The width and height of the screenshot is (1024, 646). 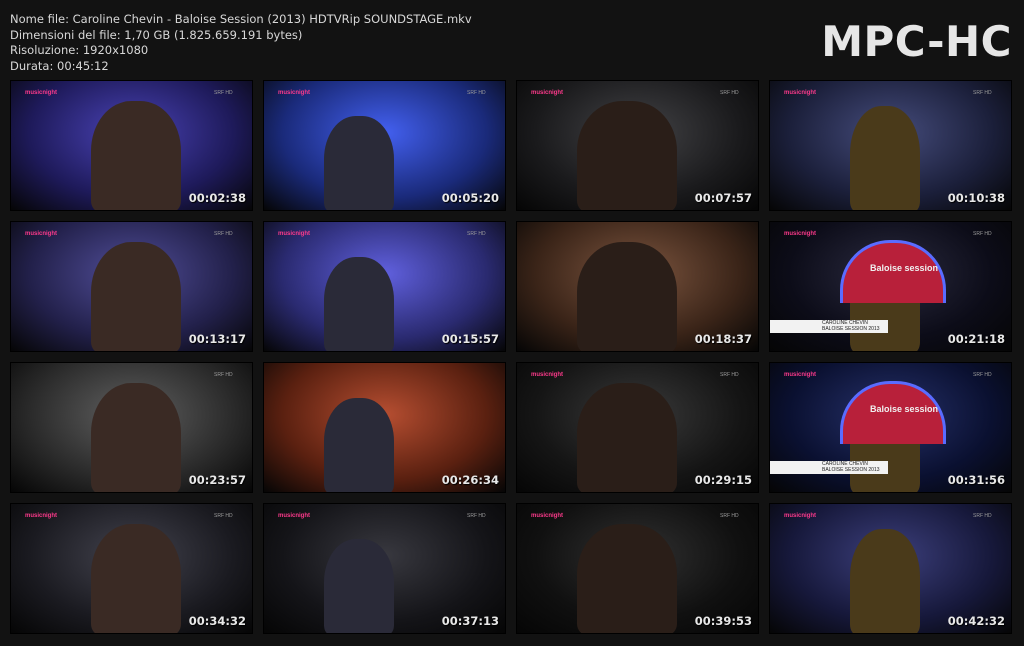 I want to click on app-logo: MPC-HC, so click(x=916, y=41).